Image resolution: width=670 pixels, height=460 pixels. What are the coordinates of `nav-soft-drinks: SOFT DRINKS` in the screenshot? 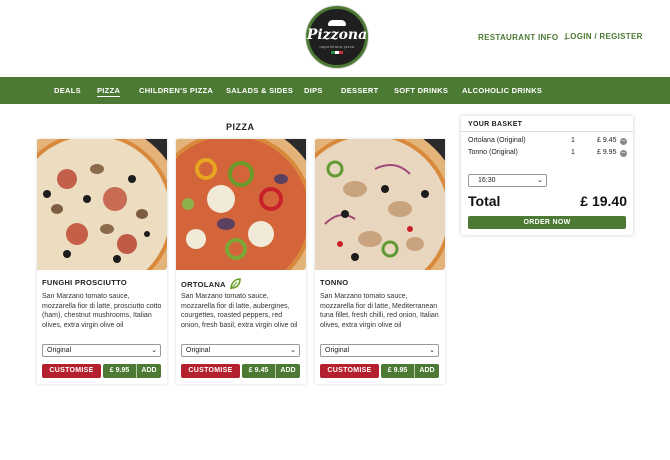 It's located at (421, 90).